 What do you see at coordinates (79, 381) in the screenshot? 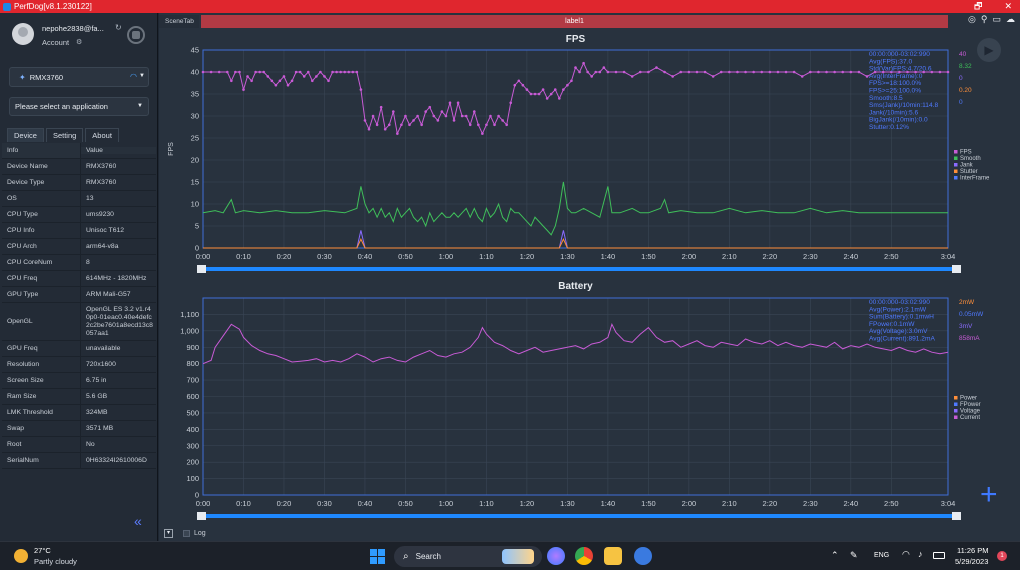
I see `table-row: Screen Size 6.75 in` at bounding box center [79, 381].